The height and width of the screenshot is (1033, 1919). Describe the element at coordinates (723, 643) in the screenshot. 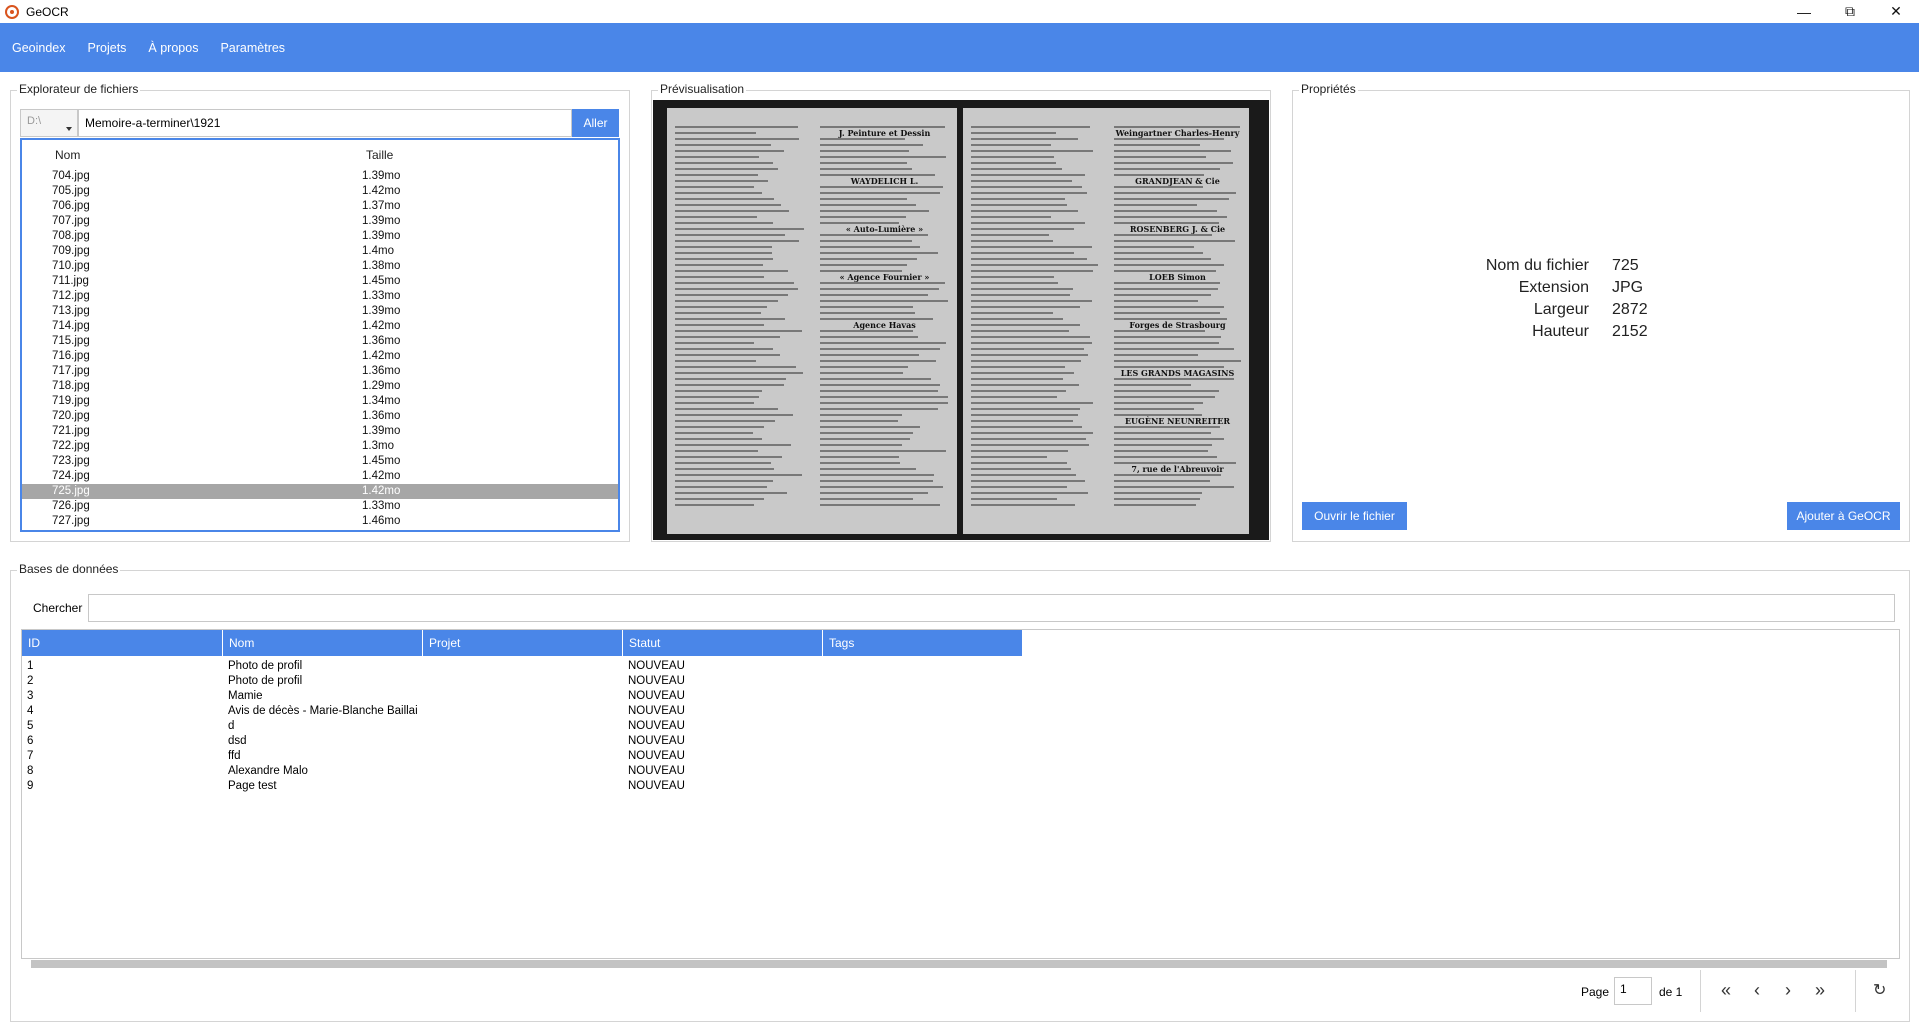

I see `column-header-statut: Statut` at that location.